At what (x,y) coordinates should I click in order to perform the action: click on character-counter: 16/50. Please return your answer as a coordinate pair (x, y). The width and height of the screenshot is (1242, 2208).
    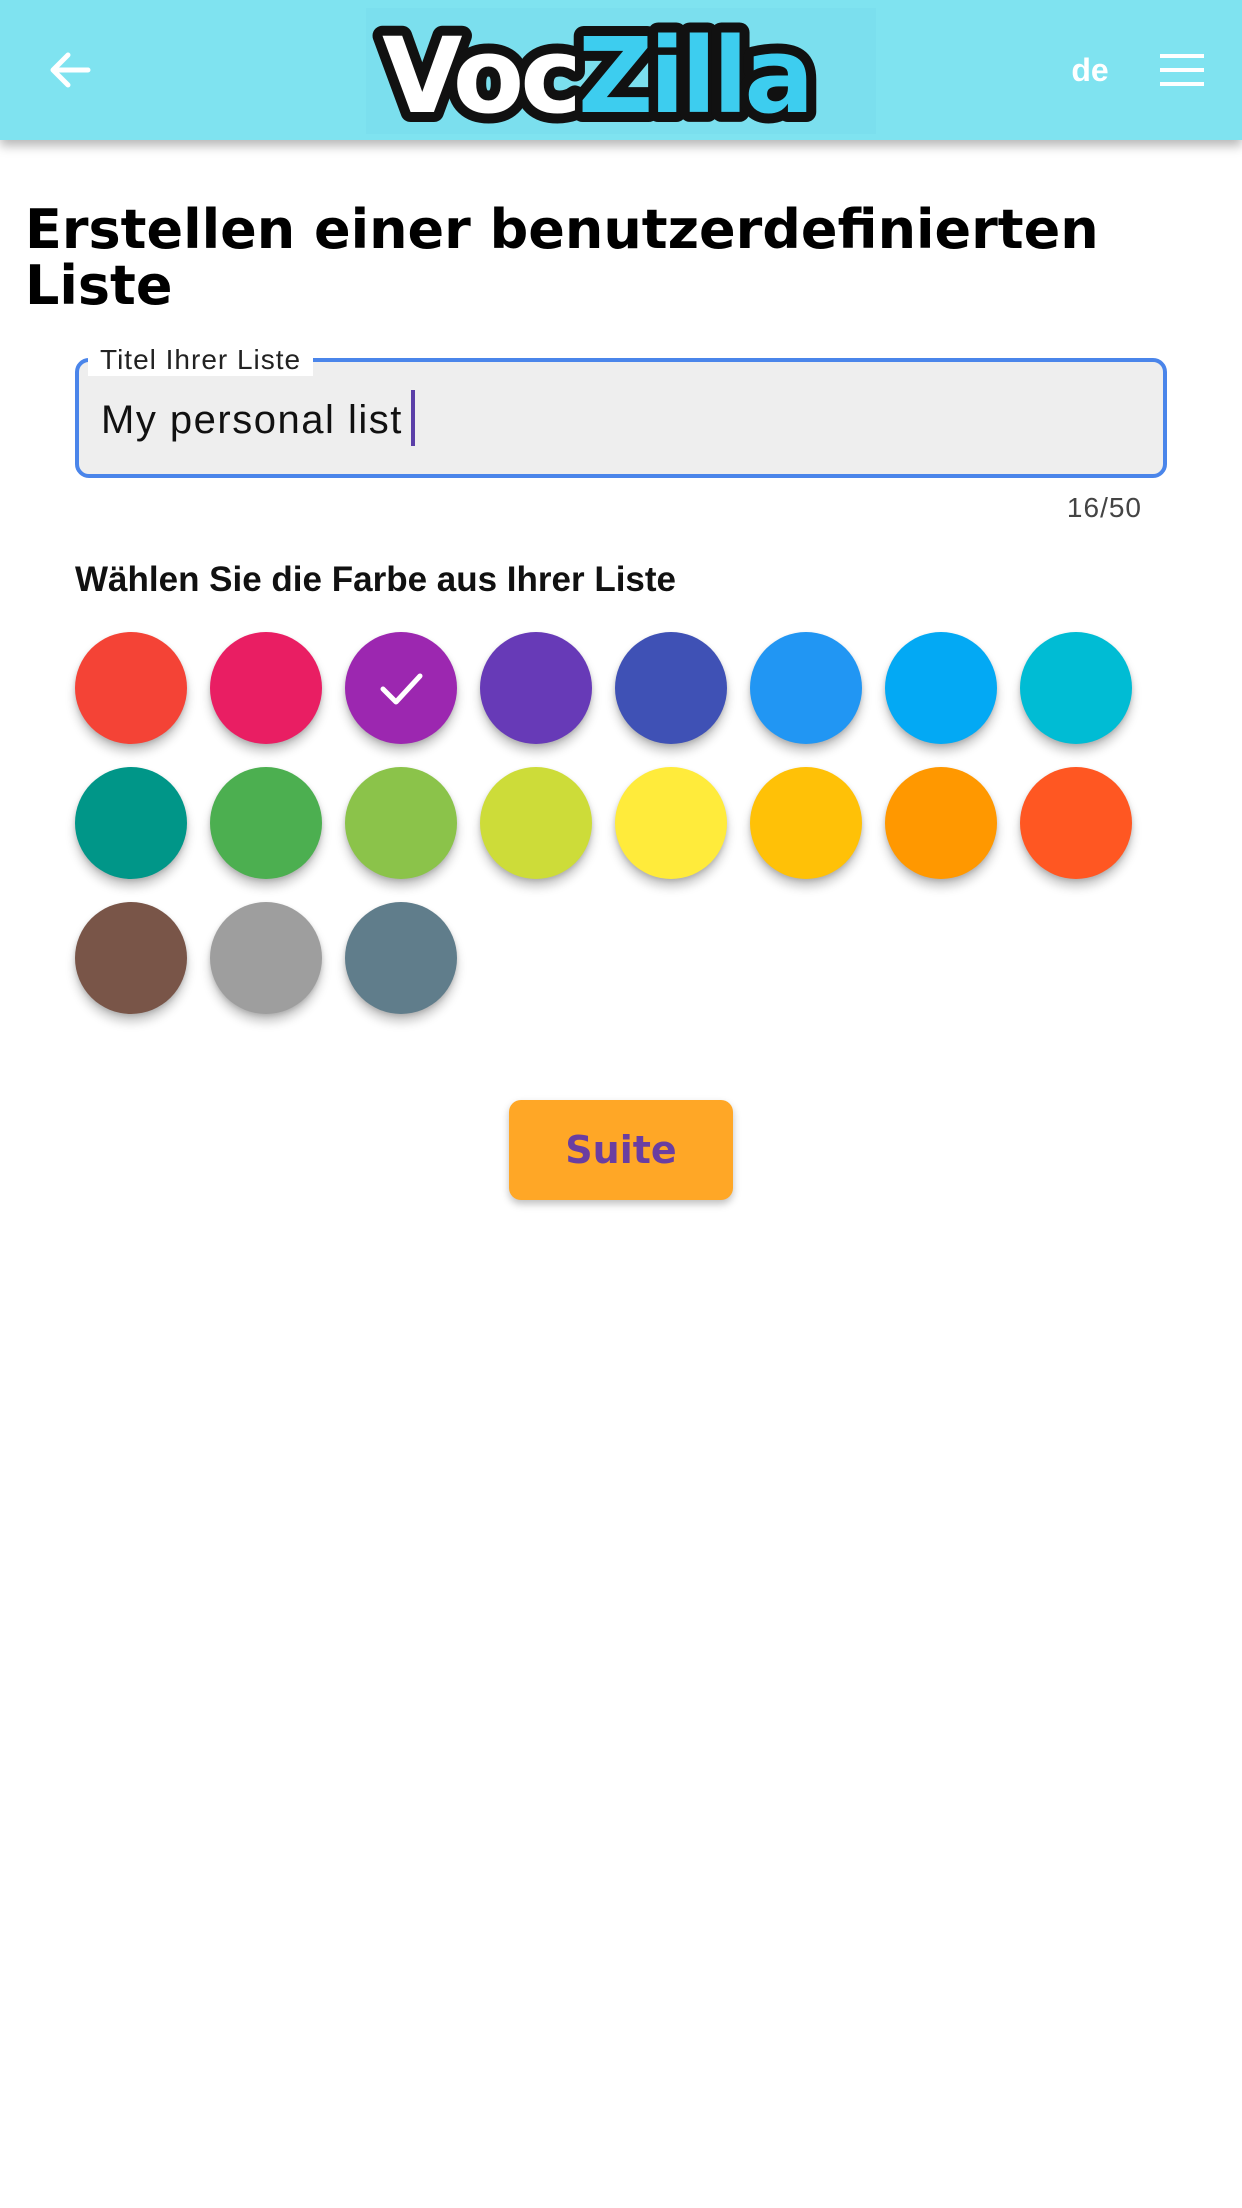
    Looking at the image, I should click on (1104, 507).